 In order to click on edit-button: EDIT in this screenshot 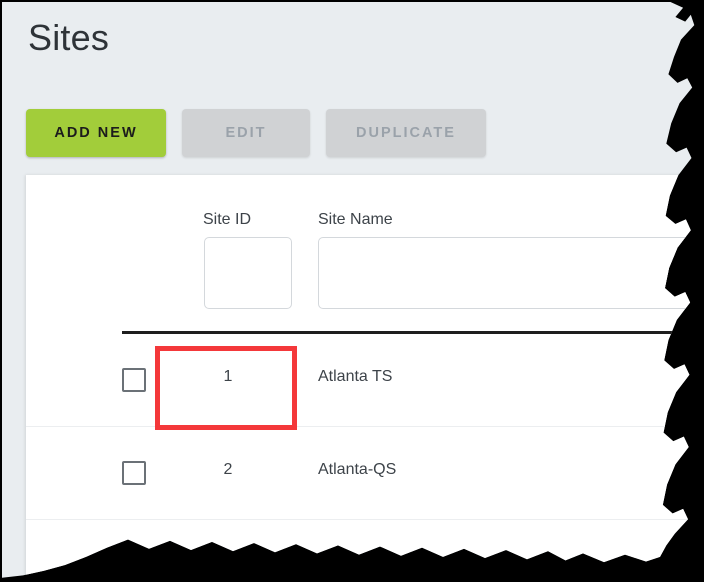, I will do `click(246, 133)`.